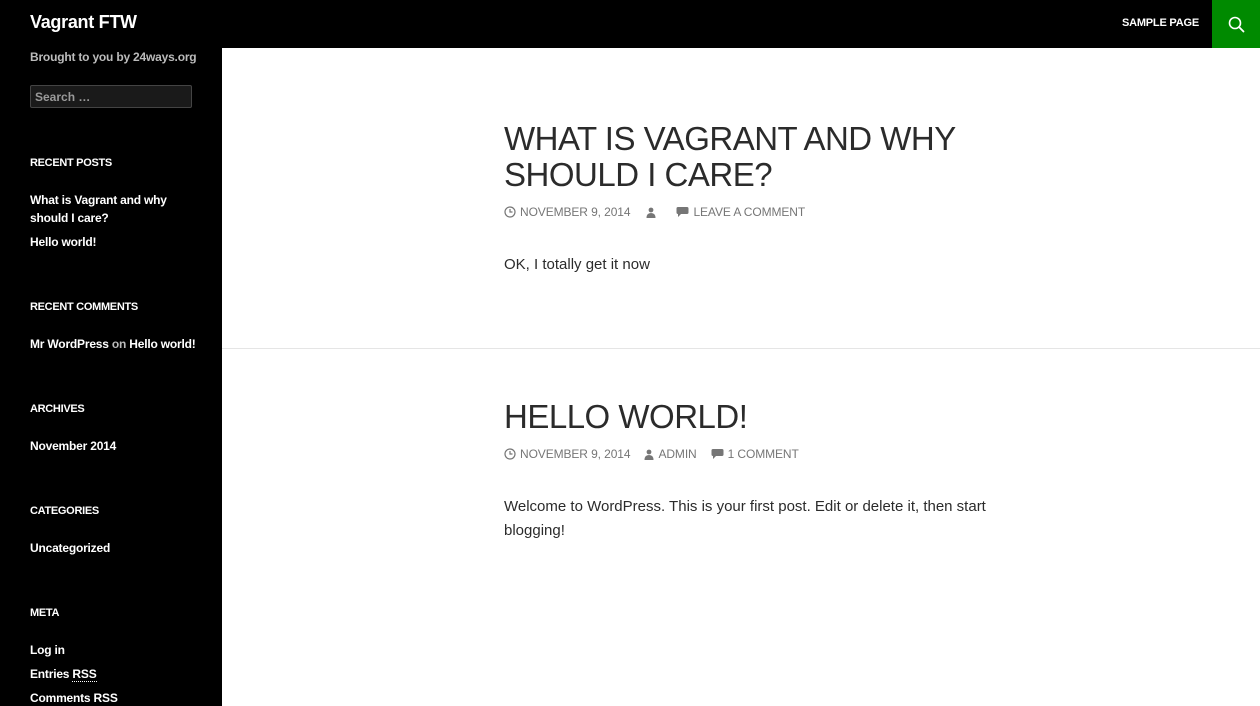  I want to click on post-comments-link: 1 COMMENT, so click(755, 454).